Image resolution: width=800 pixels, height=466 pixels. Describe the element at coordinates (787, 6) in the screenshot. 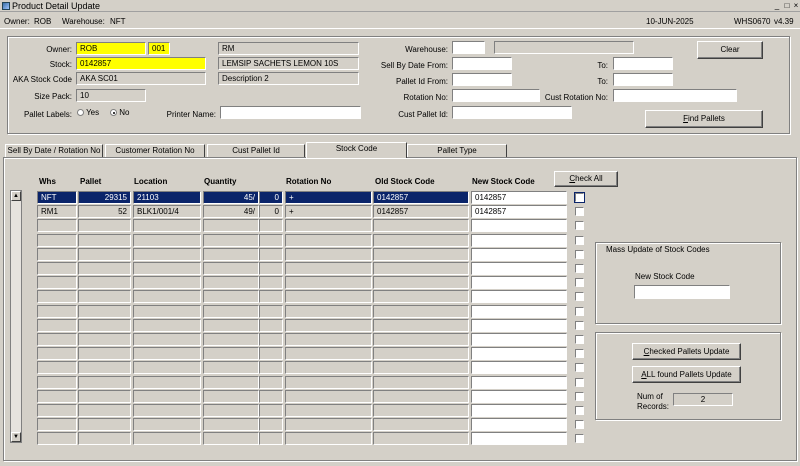

I see `maximize-icon: □` at that location.